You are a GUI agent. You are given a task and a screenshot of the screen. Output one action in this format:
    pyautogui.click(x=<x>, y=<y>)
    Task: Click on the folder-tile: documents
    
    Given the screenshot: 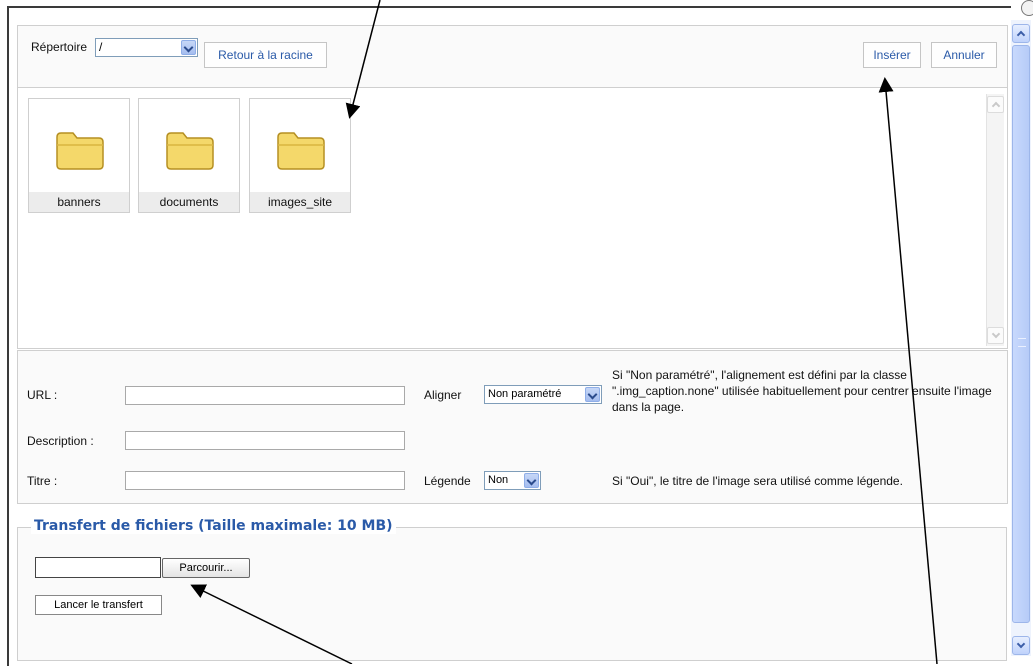 What is the action you would take?
    pyautogui.click(x=189, y=155)
    